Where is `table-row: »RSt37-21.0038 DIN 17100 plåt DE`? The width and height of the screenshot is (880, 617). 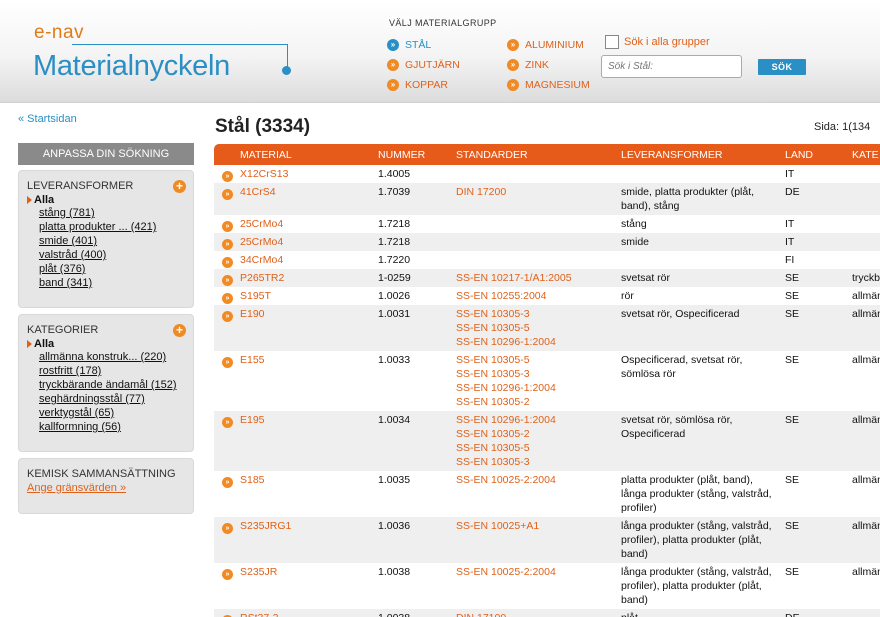
table-row: »RSt37-21.0038 DIN 17100 plåt DE is located at coordinates (547, 613).